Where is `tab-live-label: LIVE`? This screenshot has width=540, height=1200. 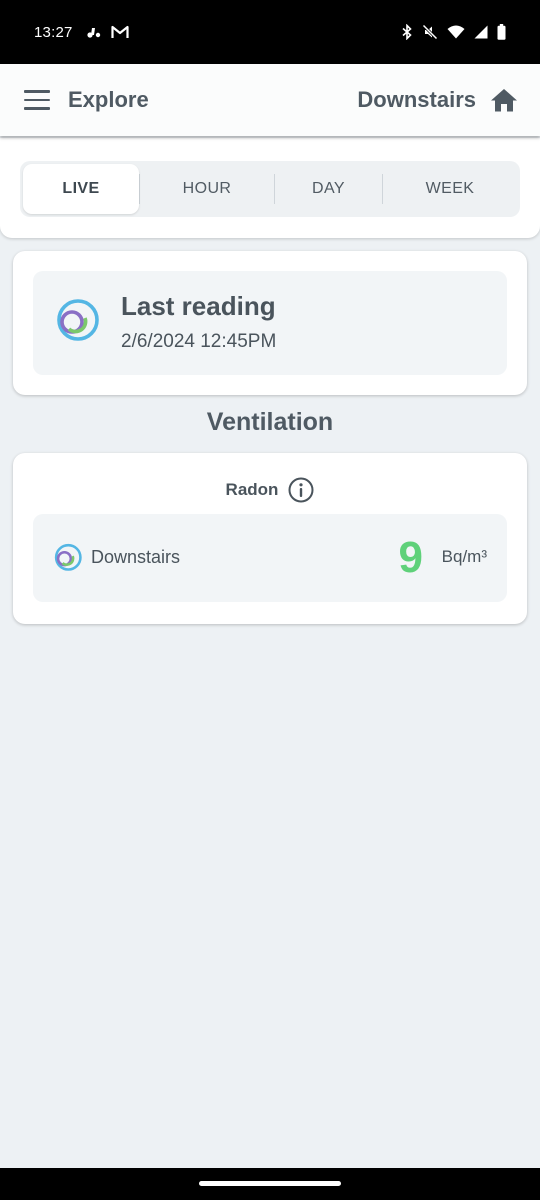 tab-live-label: LIVE is located at coordinates (81, 188).